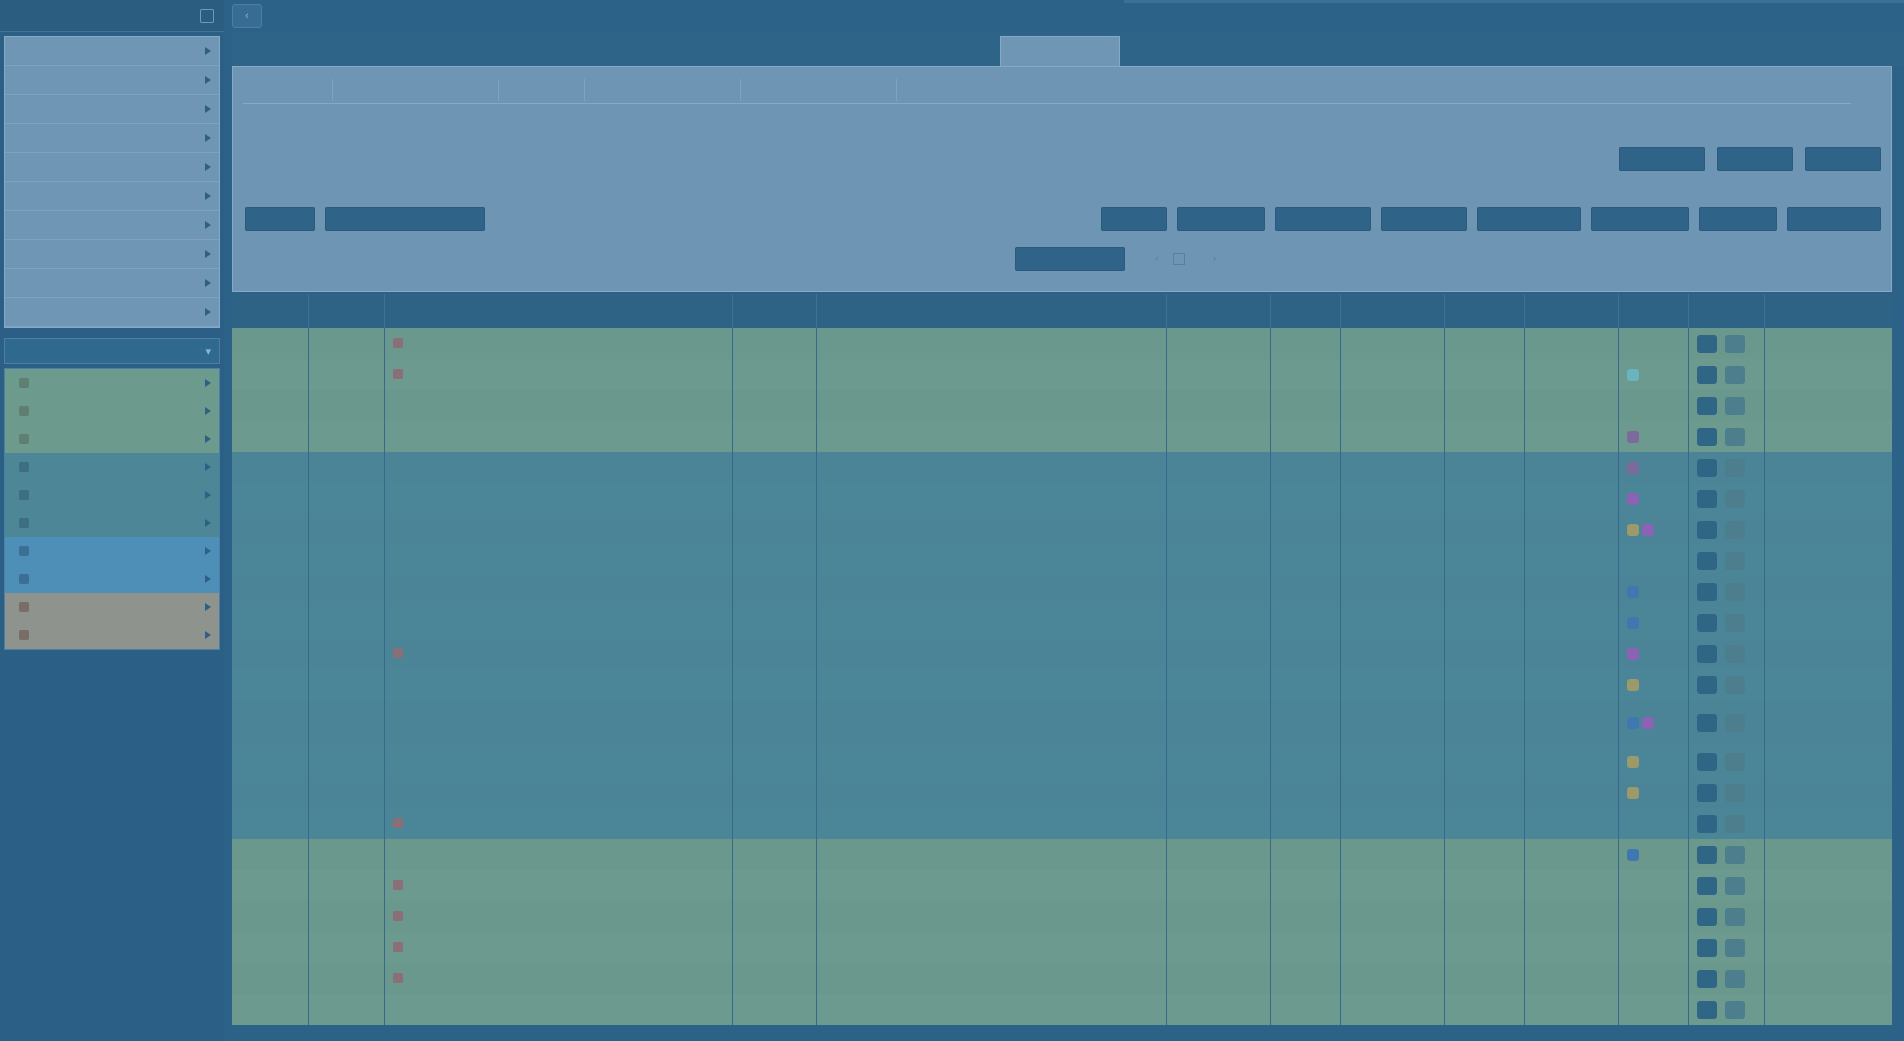 This screenshot has width=1904, height=1041. Describe the element at coordinates (1215, 259) in the screenshot. I see `chevron-right-icon: ›` at that location.